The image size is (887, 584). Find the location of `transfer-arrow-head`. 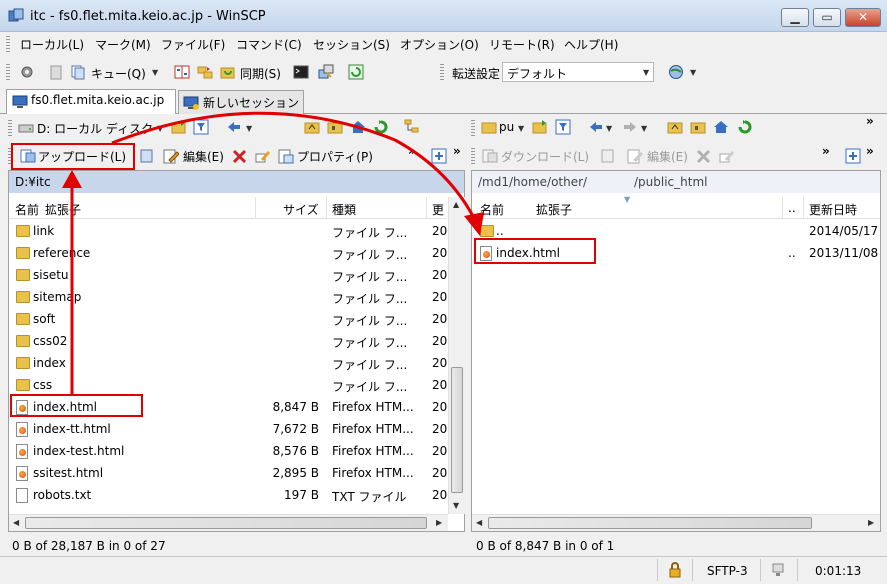

transfer-arrow-head is located at coordinates (474, 224).